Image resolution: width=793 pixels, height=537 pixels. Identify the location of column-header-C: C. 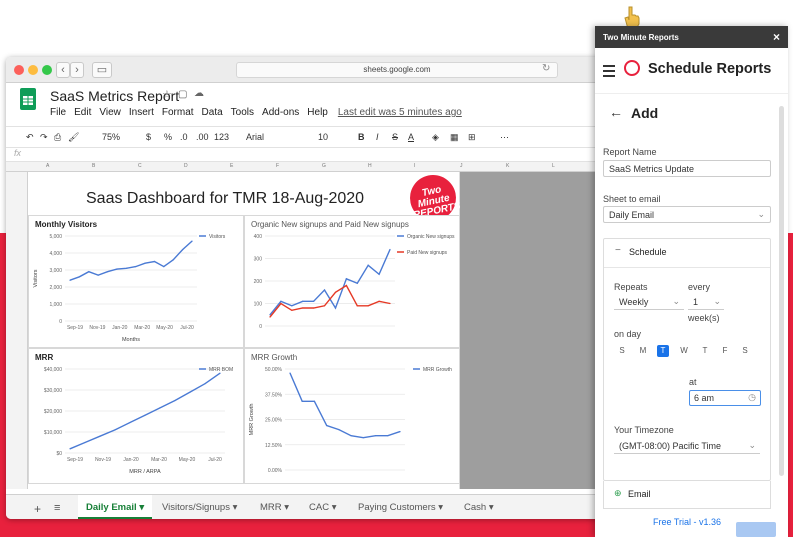
(140, 166).